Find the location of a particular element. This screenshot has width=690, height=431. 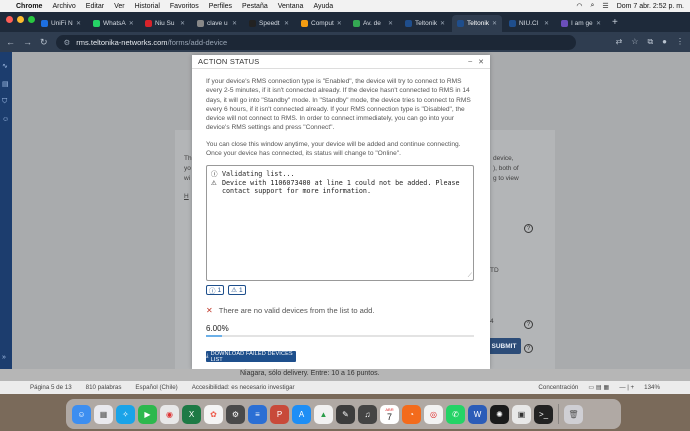

new-tab-icon: + is located at coordinates (615, 22).